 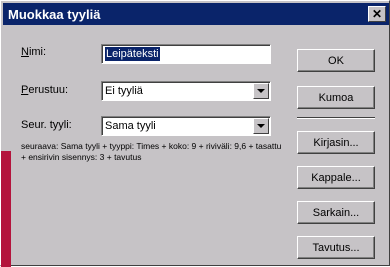 What do you see at coordinates (196, 14) in the screenshot?
I see `title-bar: Muokkaa tyyliä ✕` at bounding box center [196, 14].